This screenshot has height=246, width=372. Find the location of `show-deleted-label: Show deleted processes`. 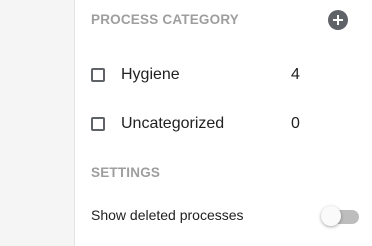

show-deleted-label: Show deleted processes is located at coordinates (167, 215).